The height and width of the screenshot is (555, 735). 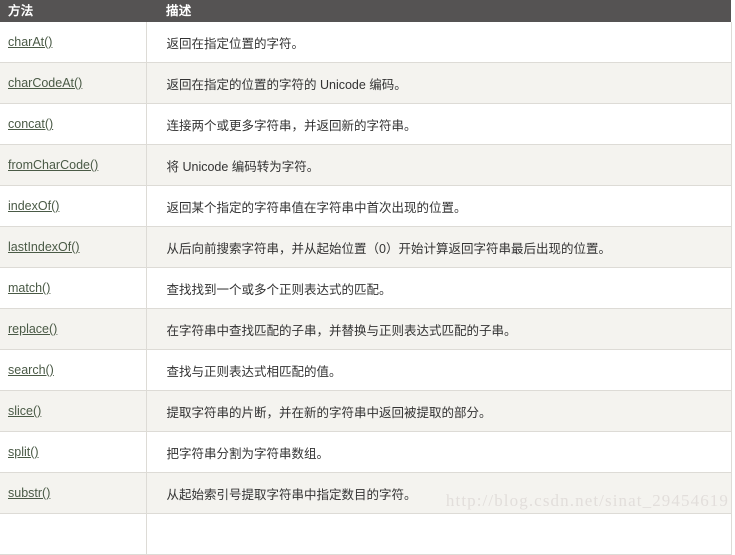 I want to click on method-cell: match(), so click(x=73, y=288).